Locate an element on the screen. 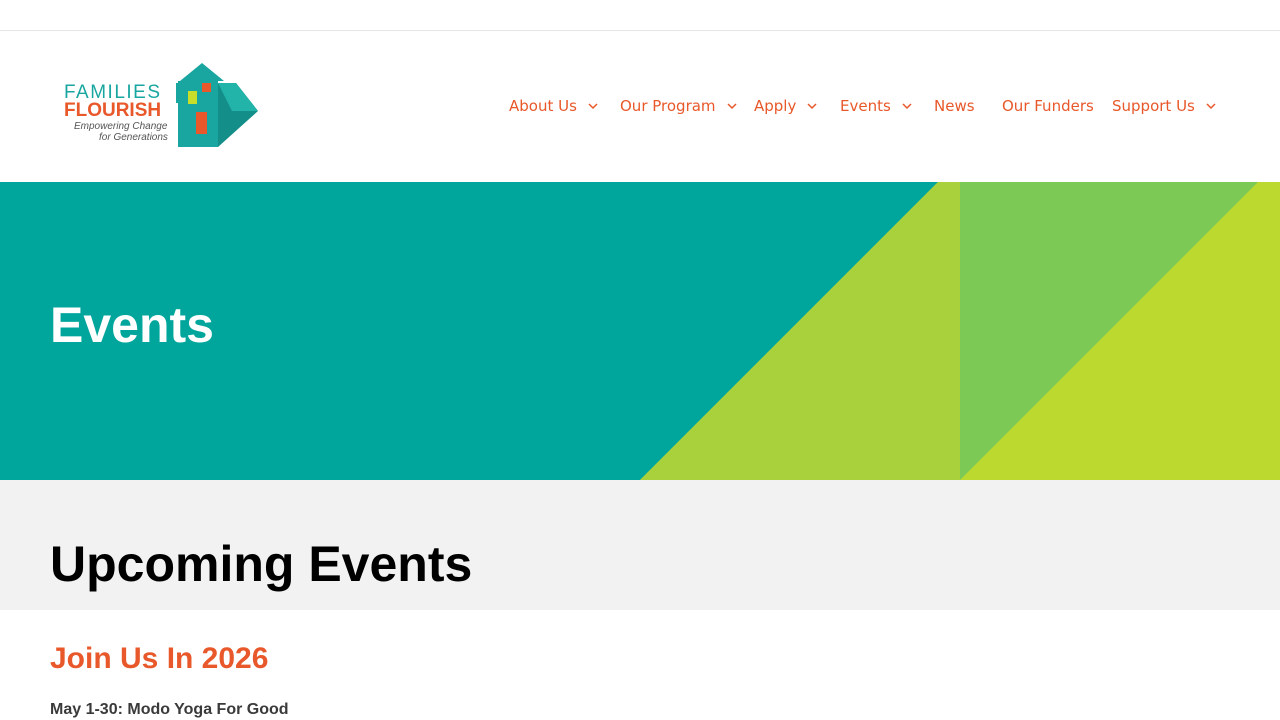 This screenshot has width=1280, height=720. nav-label: Our Funders is located at coordinates (1048, 106).